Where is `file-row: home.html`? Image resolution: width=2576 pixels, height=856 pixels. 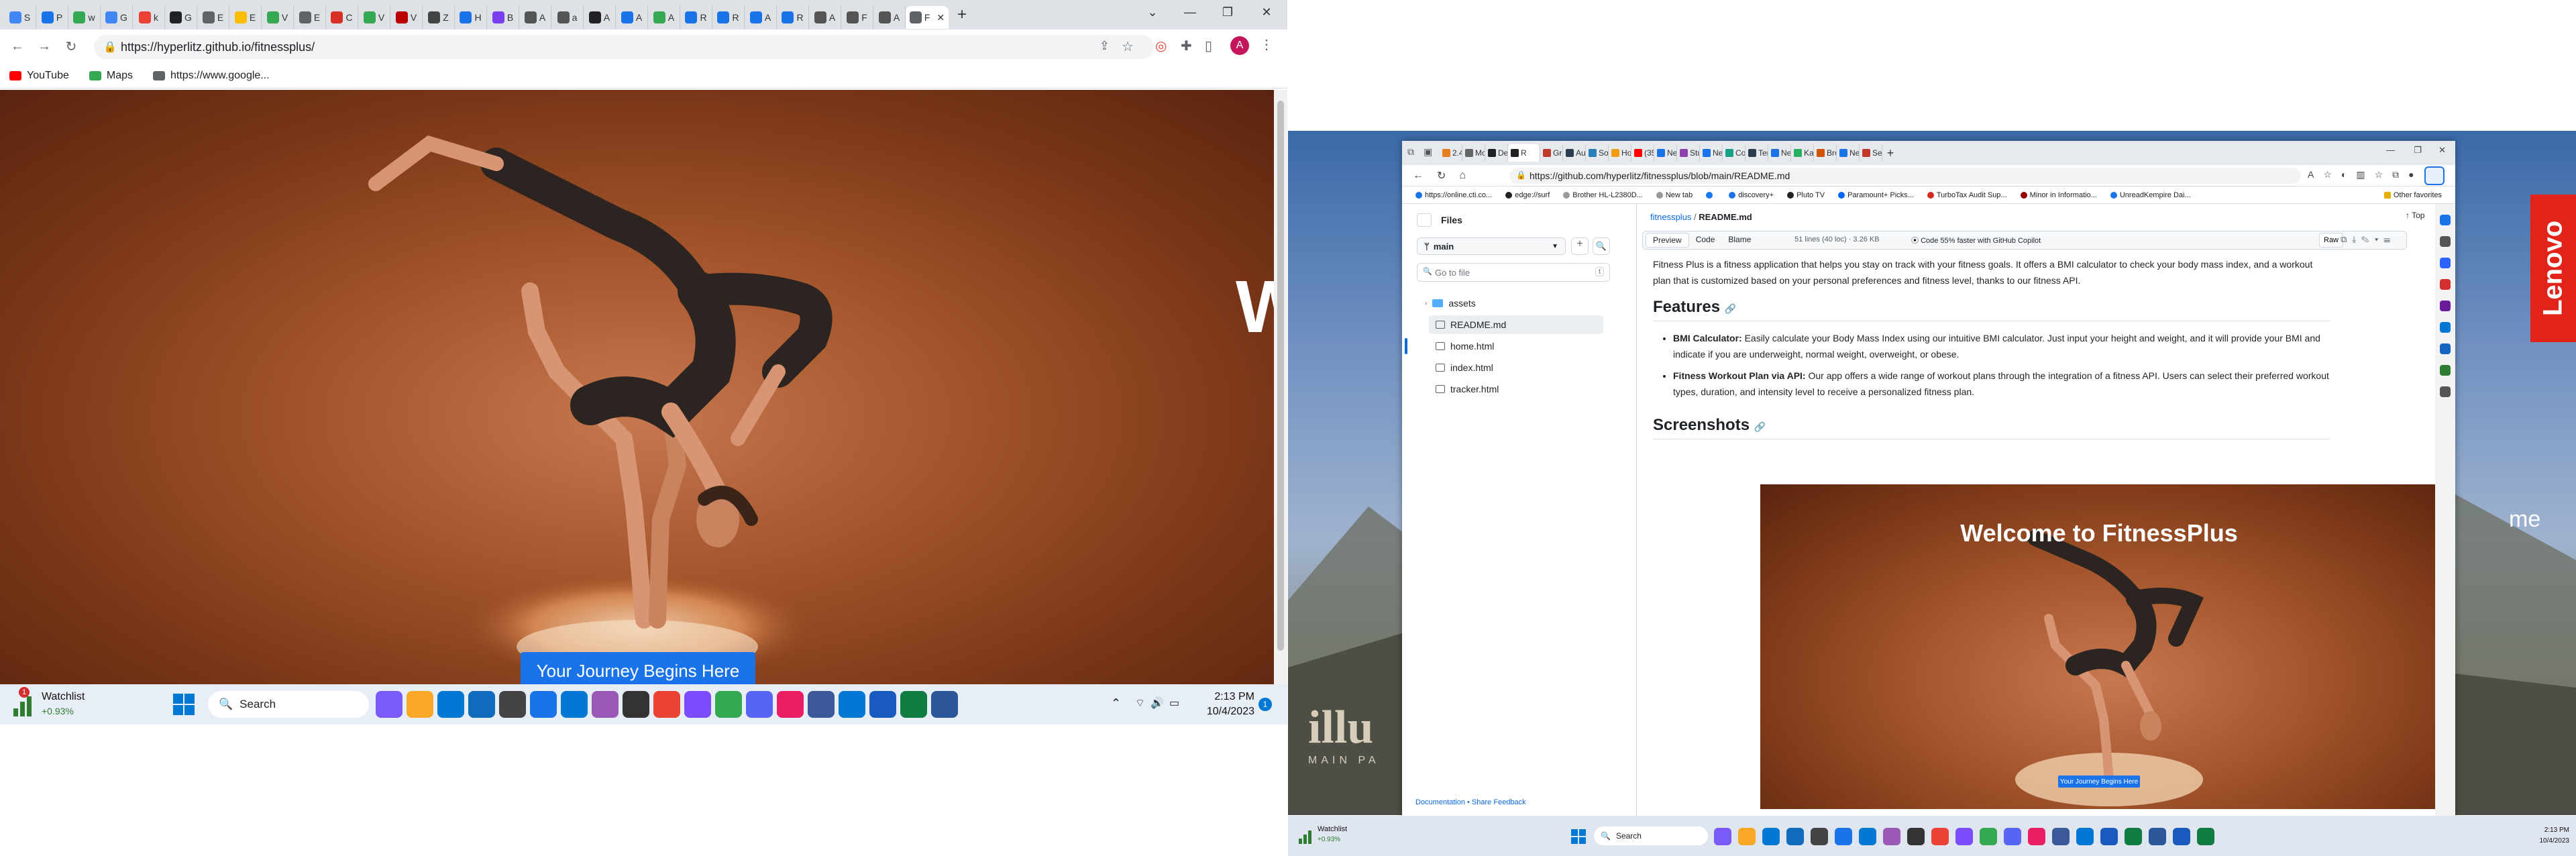 file-row: home.html is located at coordinates (1516, 346).